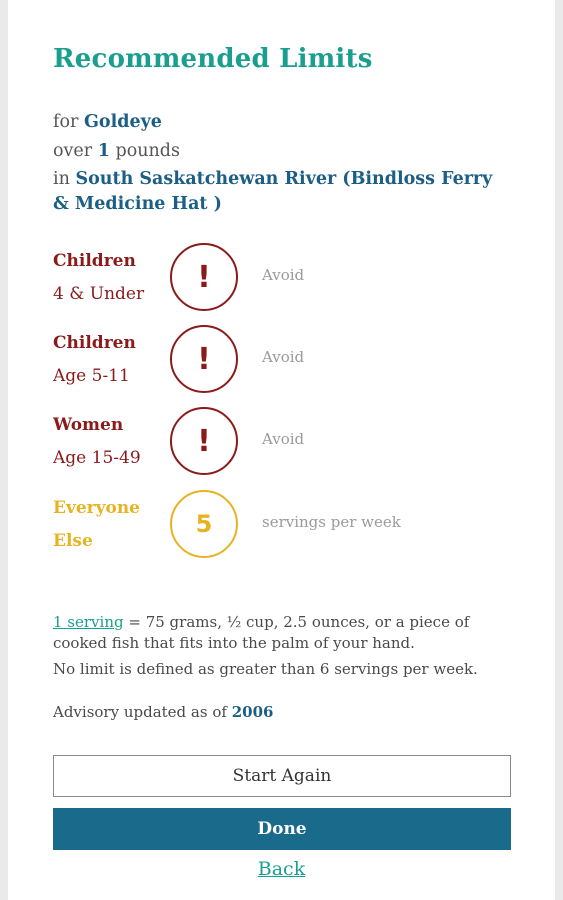  I want to click on group-sublabel: 4 & Under, so click(99, 294).